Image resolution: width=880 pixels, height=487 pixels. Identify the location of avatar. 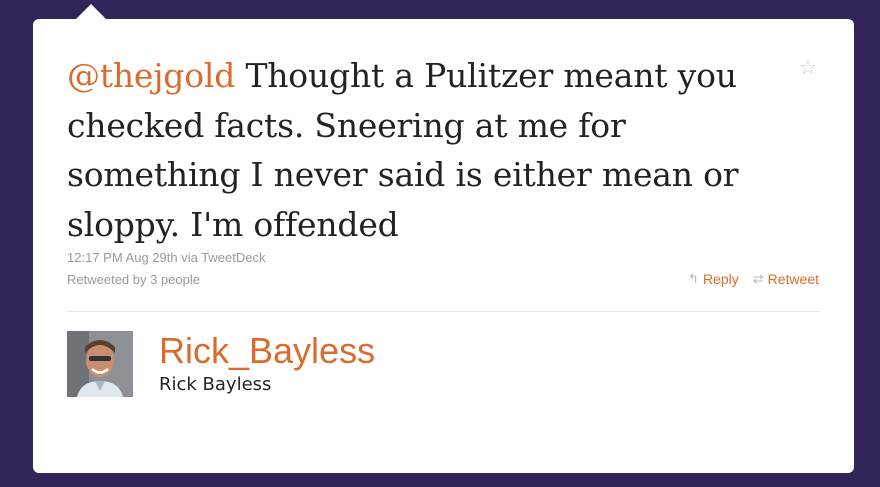
(100, 364).